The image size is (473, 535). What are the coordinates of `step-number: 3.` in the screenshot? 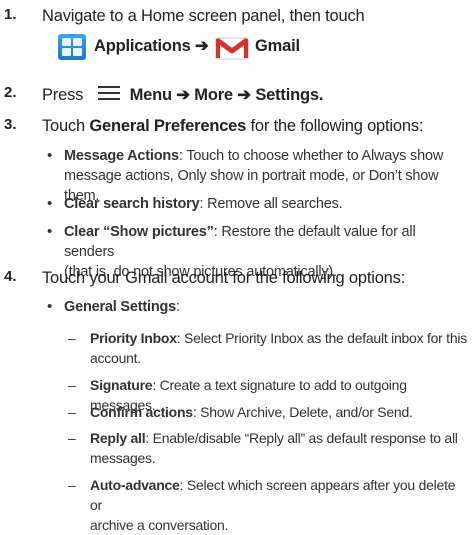 It's located at (10, 124).